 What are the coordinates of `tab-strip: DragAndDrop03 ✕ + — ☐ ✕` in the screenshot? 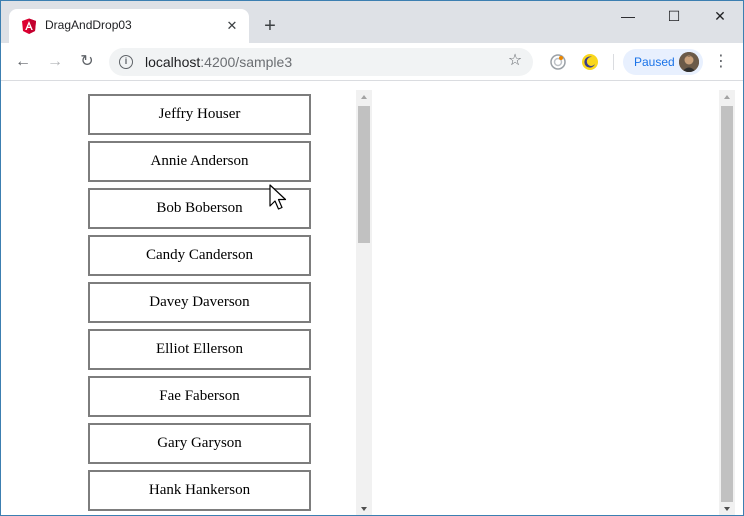 It's located at (372, 22).